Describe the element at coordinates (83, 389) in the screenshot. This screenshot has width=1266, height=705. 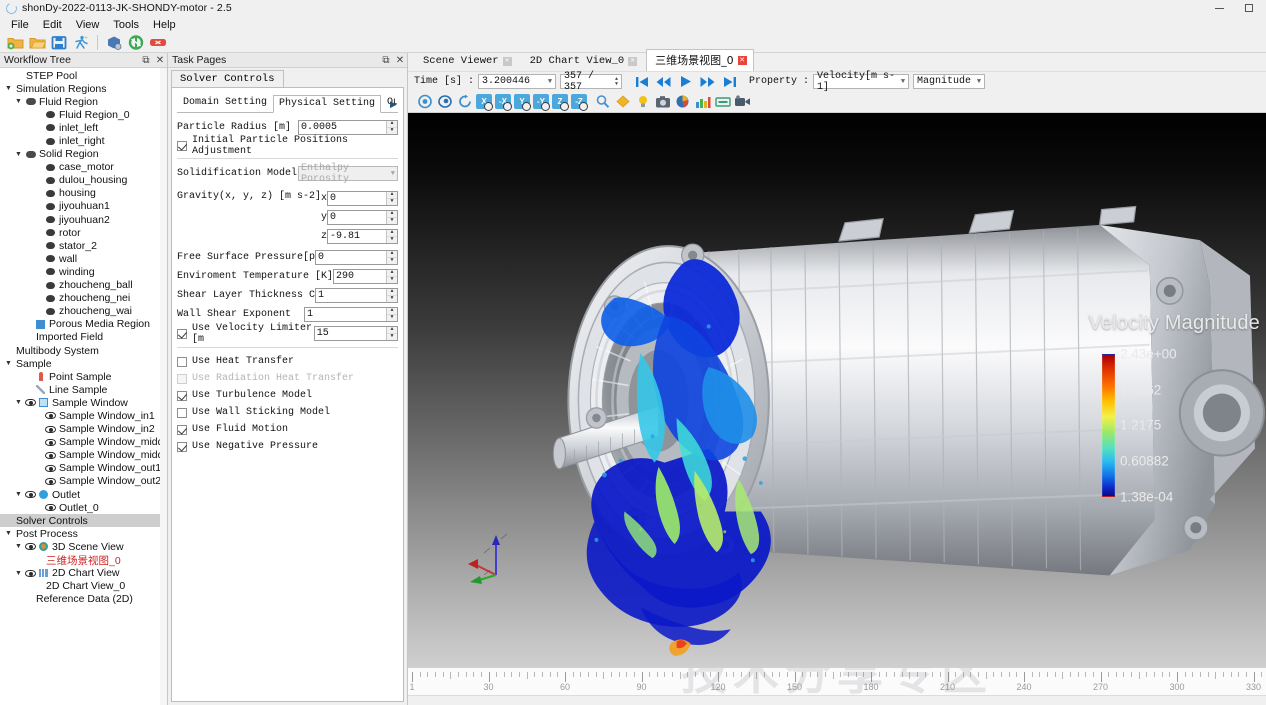
I see `tree-item-line-sample: Line Sample` at that location.